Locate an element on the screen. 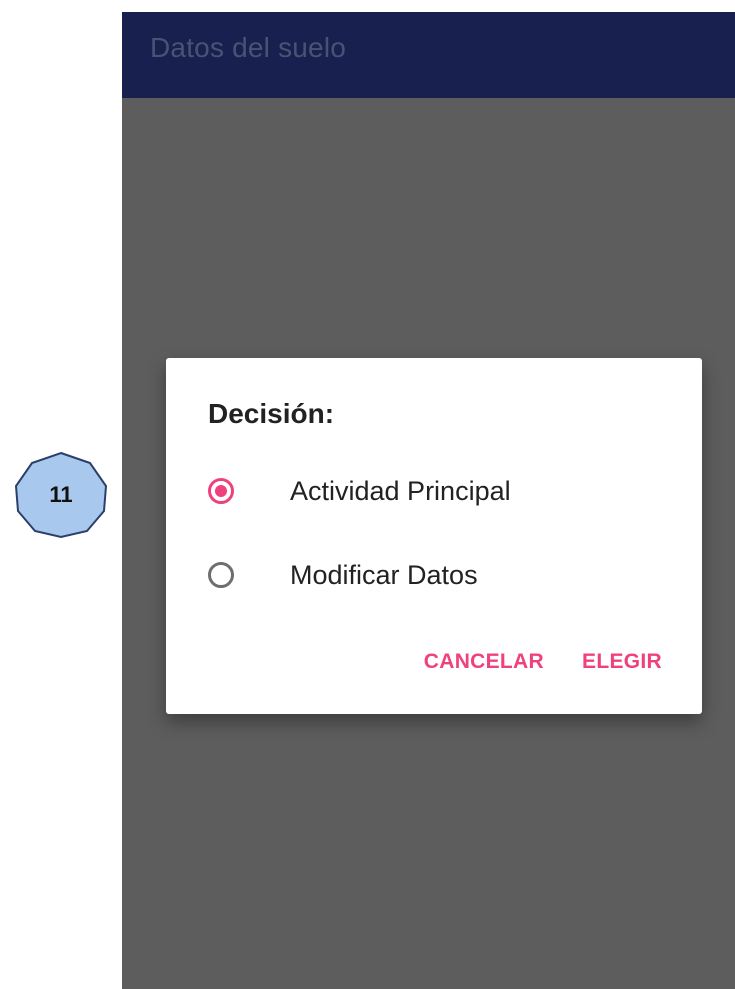 The image size is (735, 989). app-bar: Datos del suelo is located at coordinates (428, 55).